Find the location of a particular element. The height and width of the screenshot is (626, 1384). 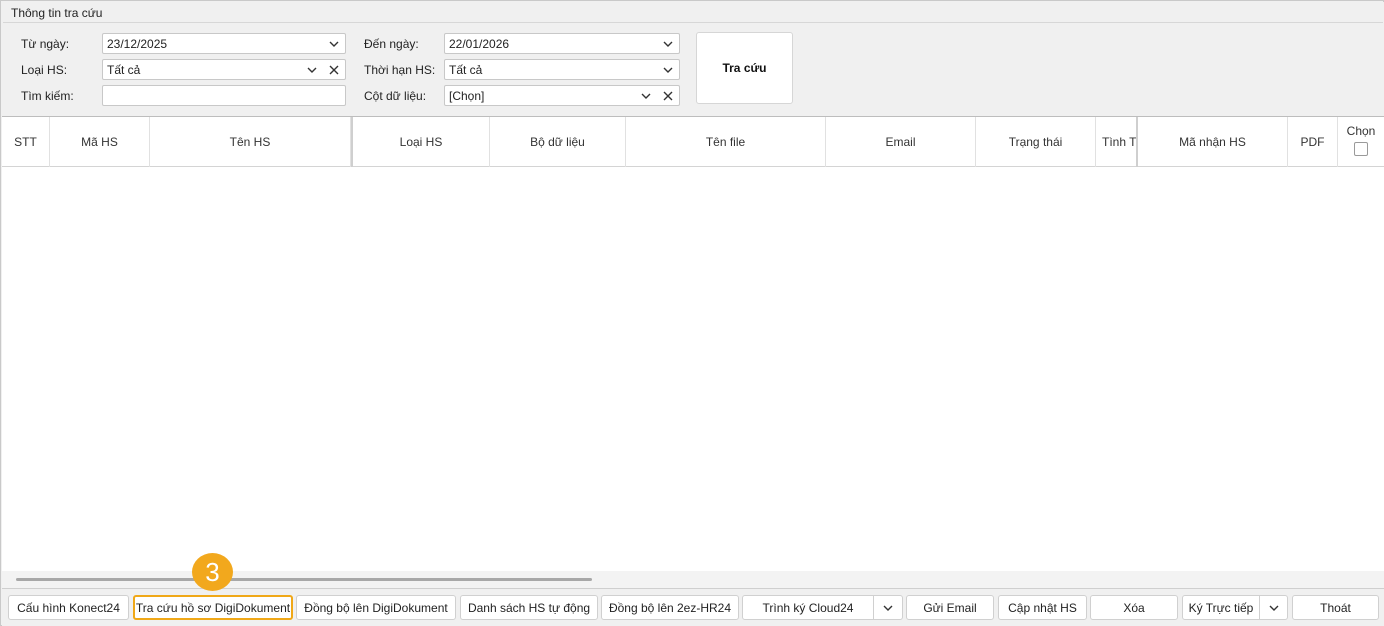

exit-button: Thoát is located at coordinates (1335, 607).